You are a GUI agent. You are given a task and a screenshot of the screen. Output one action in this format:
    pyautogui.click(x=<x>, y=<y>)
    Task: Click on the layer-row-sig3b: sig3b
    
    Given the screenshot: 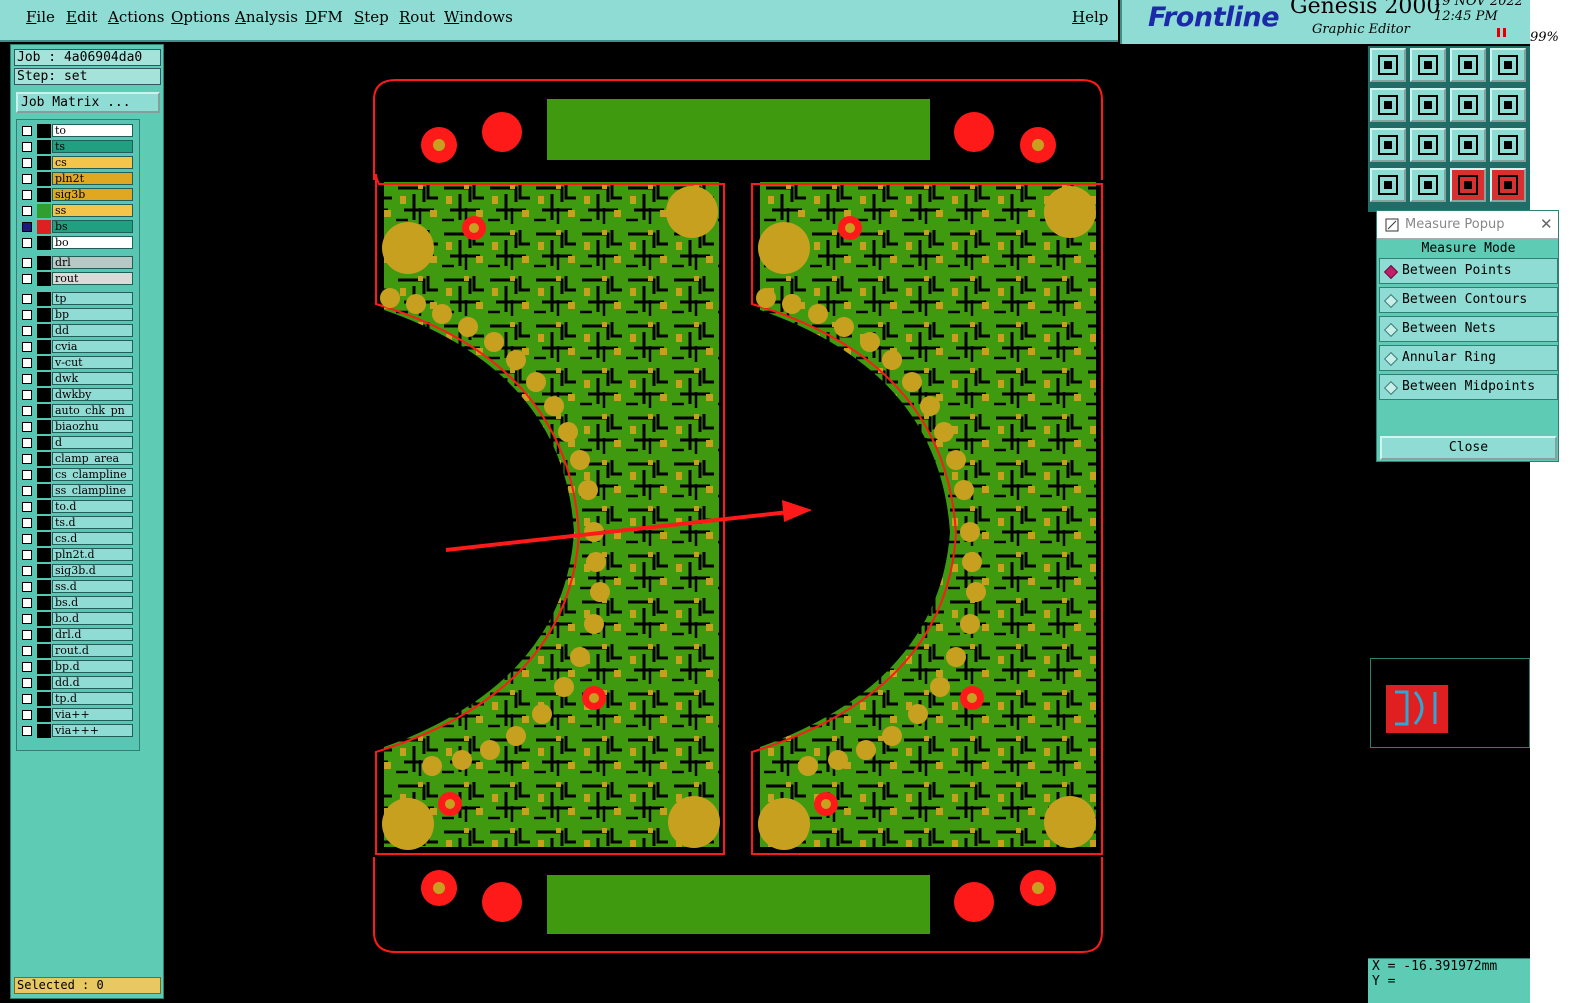 What is the action you would take?
    pyautogui.click(x=76, y=195)
    